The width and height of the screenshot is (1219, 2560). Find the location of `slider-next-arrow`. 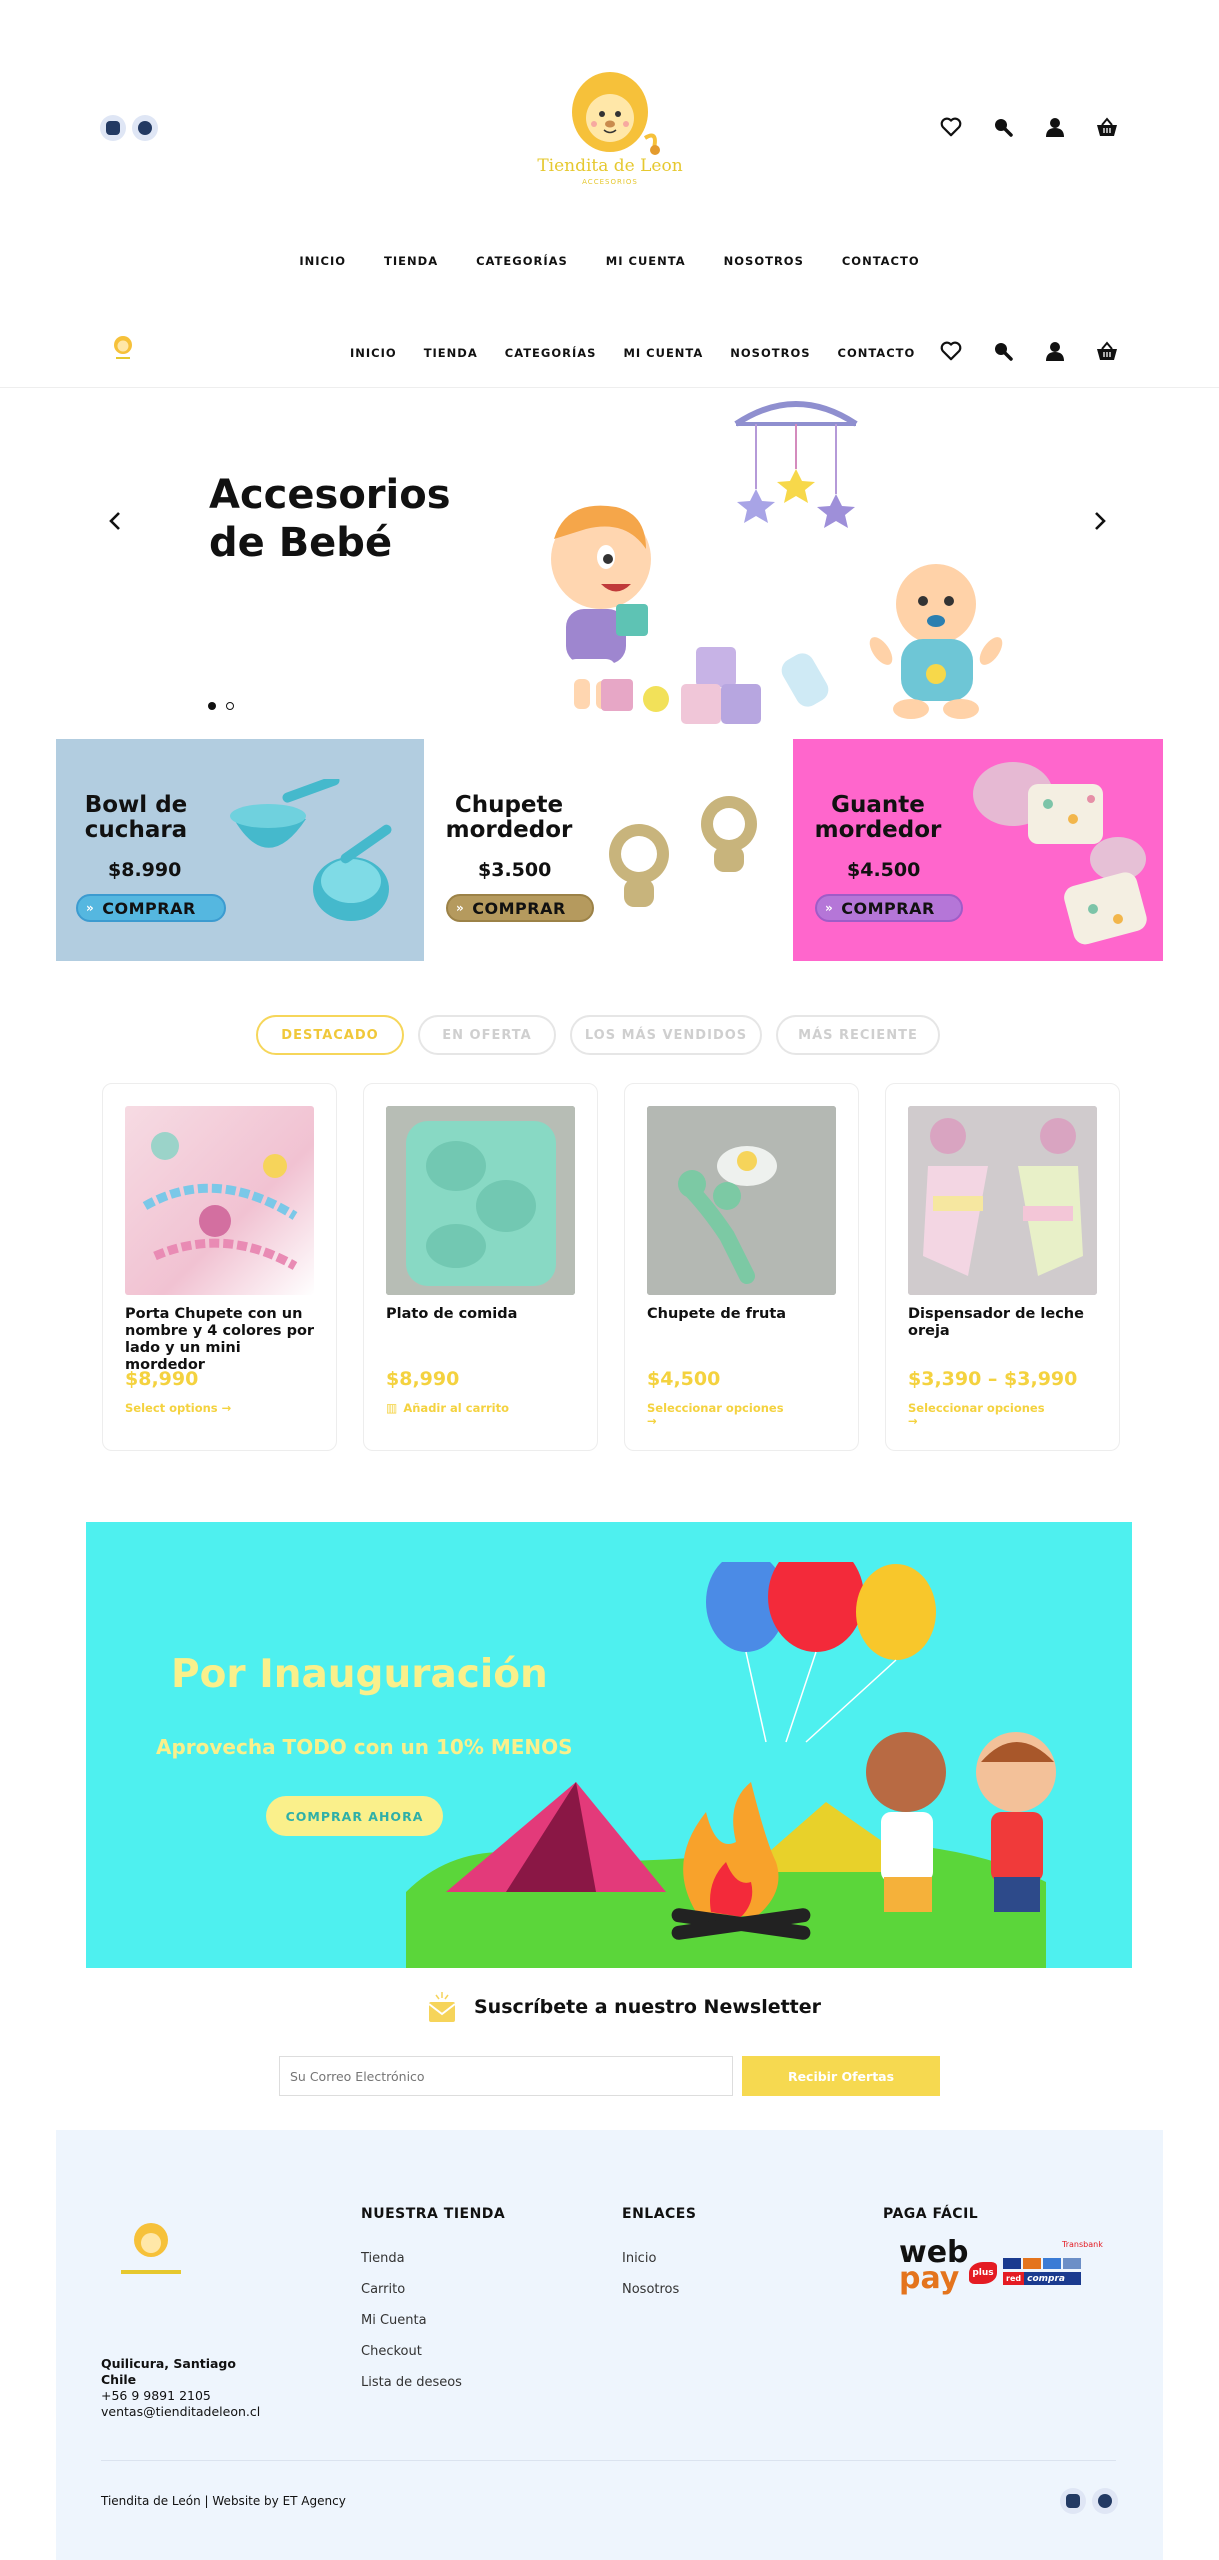

slider-next-arrow is located at coordinates (1100, 521).